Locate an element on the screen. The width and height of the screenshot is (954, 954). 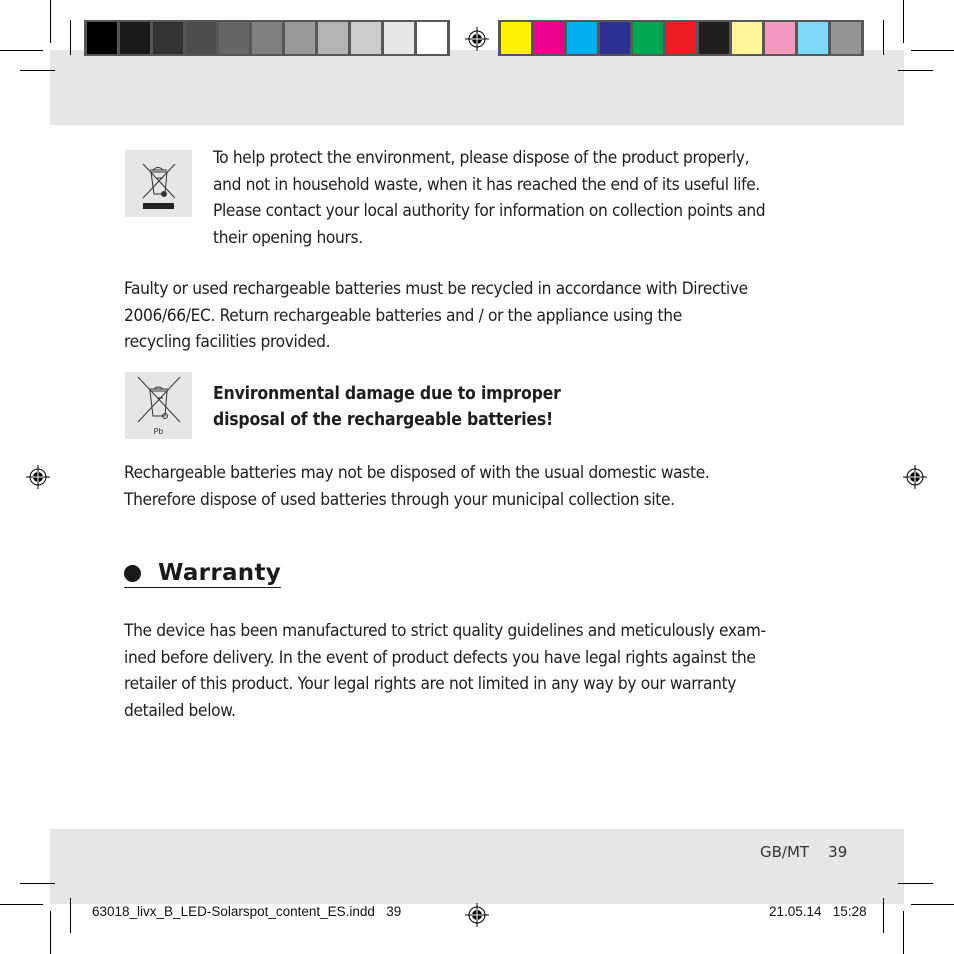
page-number: GB/MT 39 is located at coordinates (804, 852).